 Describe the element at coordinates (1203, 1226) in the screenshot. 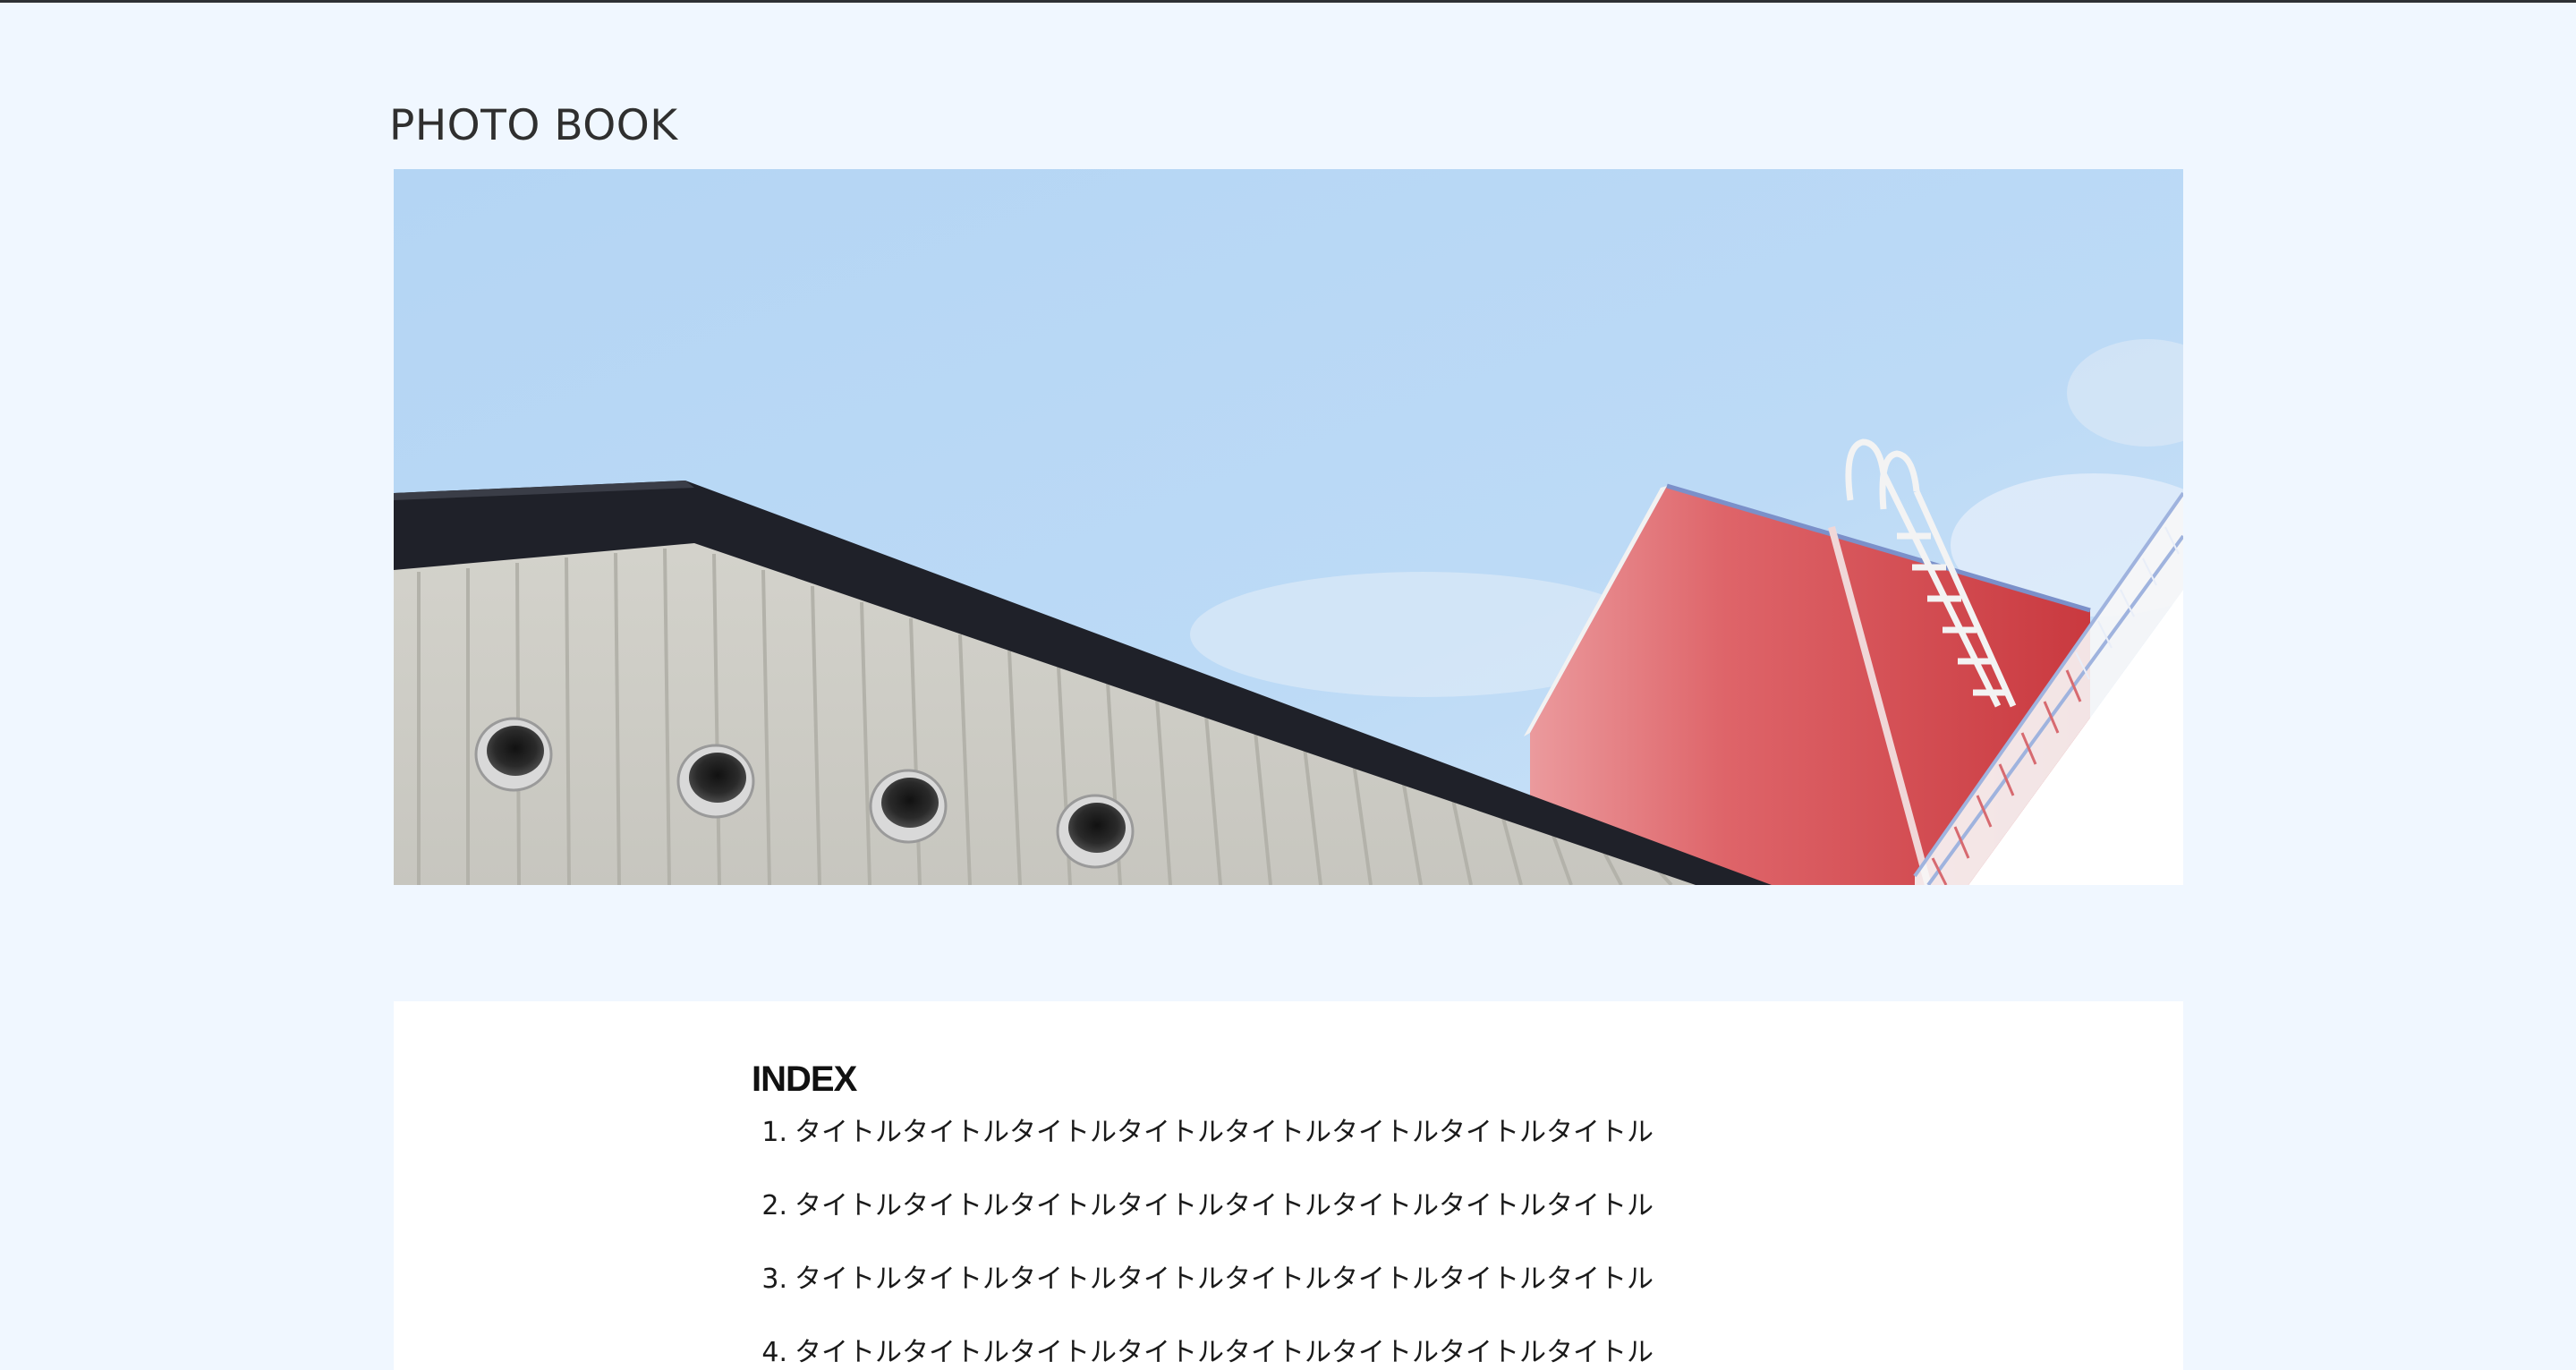

I see `index-list-item: 2. タイトルタイトルタイトルタイトルタイトルタイトルタイトルタイトル` at that location.